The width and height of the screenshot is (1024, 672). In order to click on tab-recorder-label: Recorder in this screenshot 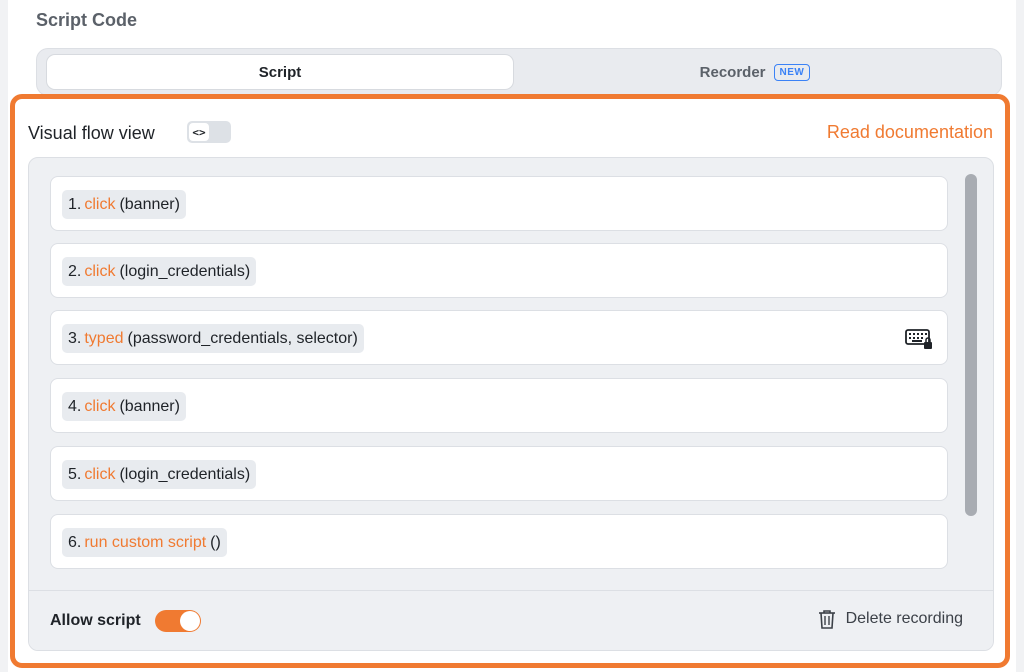, I will do `click(732, 72)`.